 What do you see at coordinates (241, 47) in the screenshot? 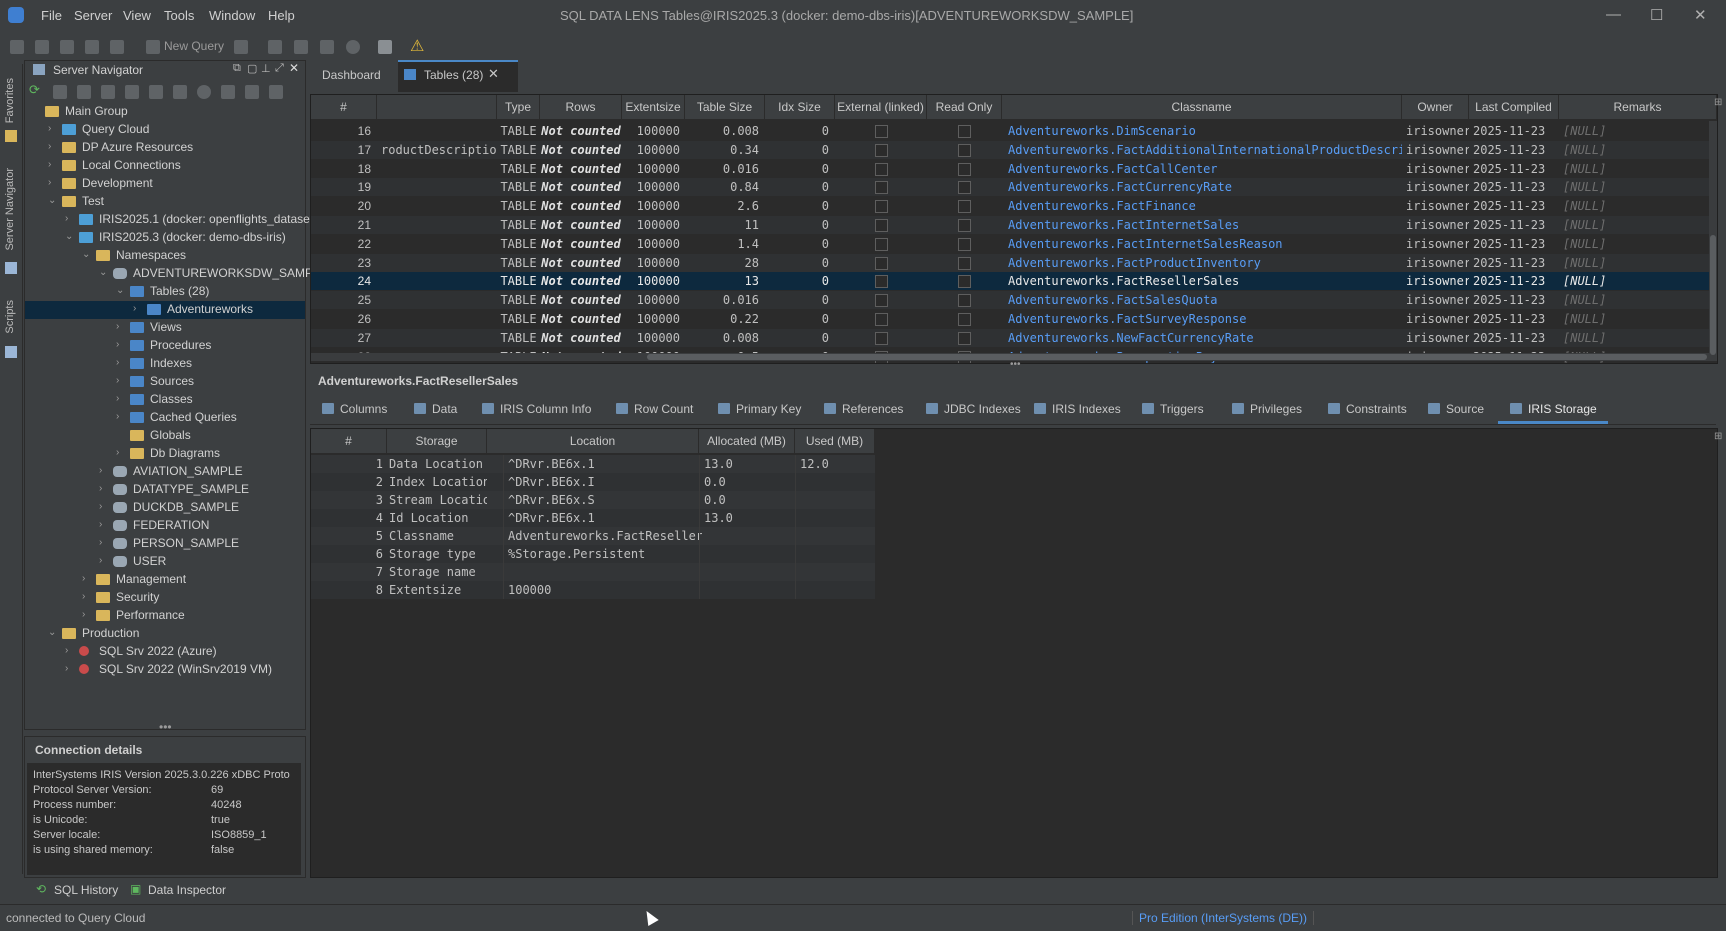
I see `open-file-icon` at bounding box center [241, 47].